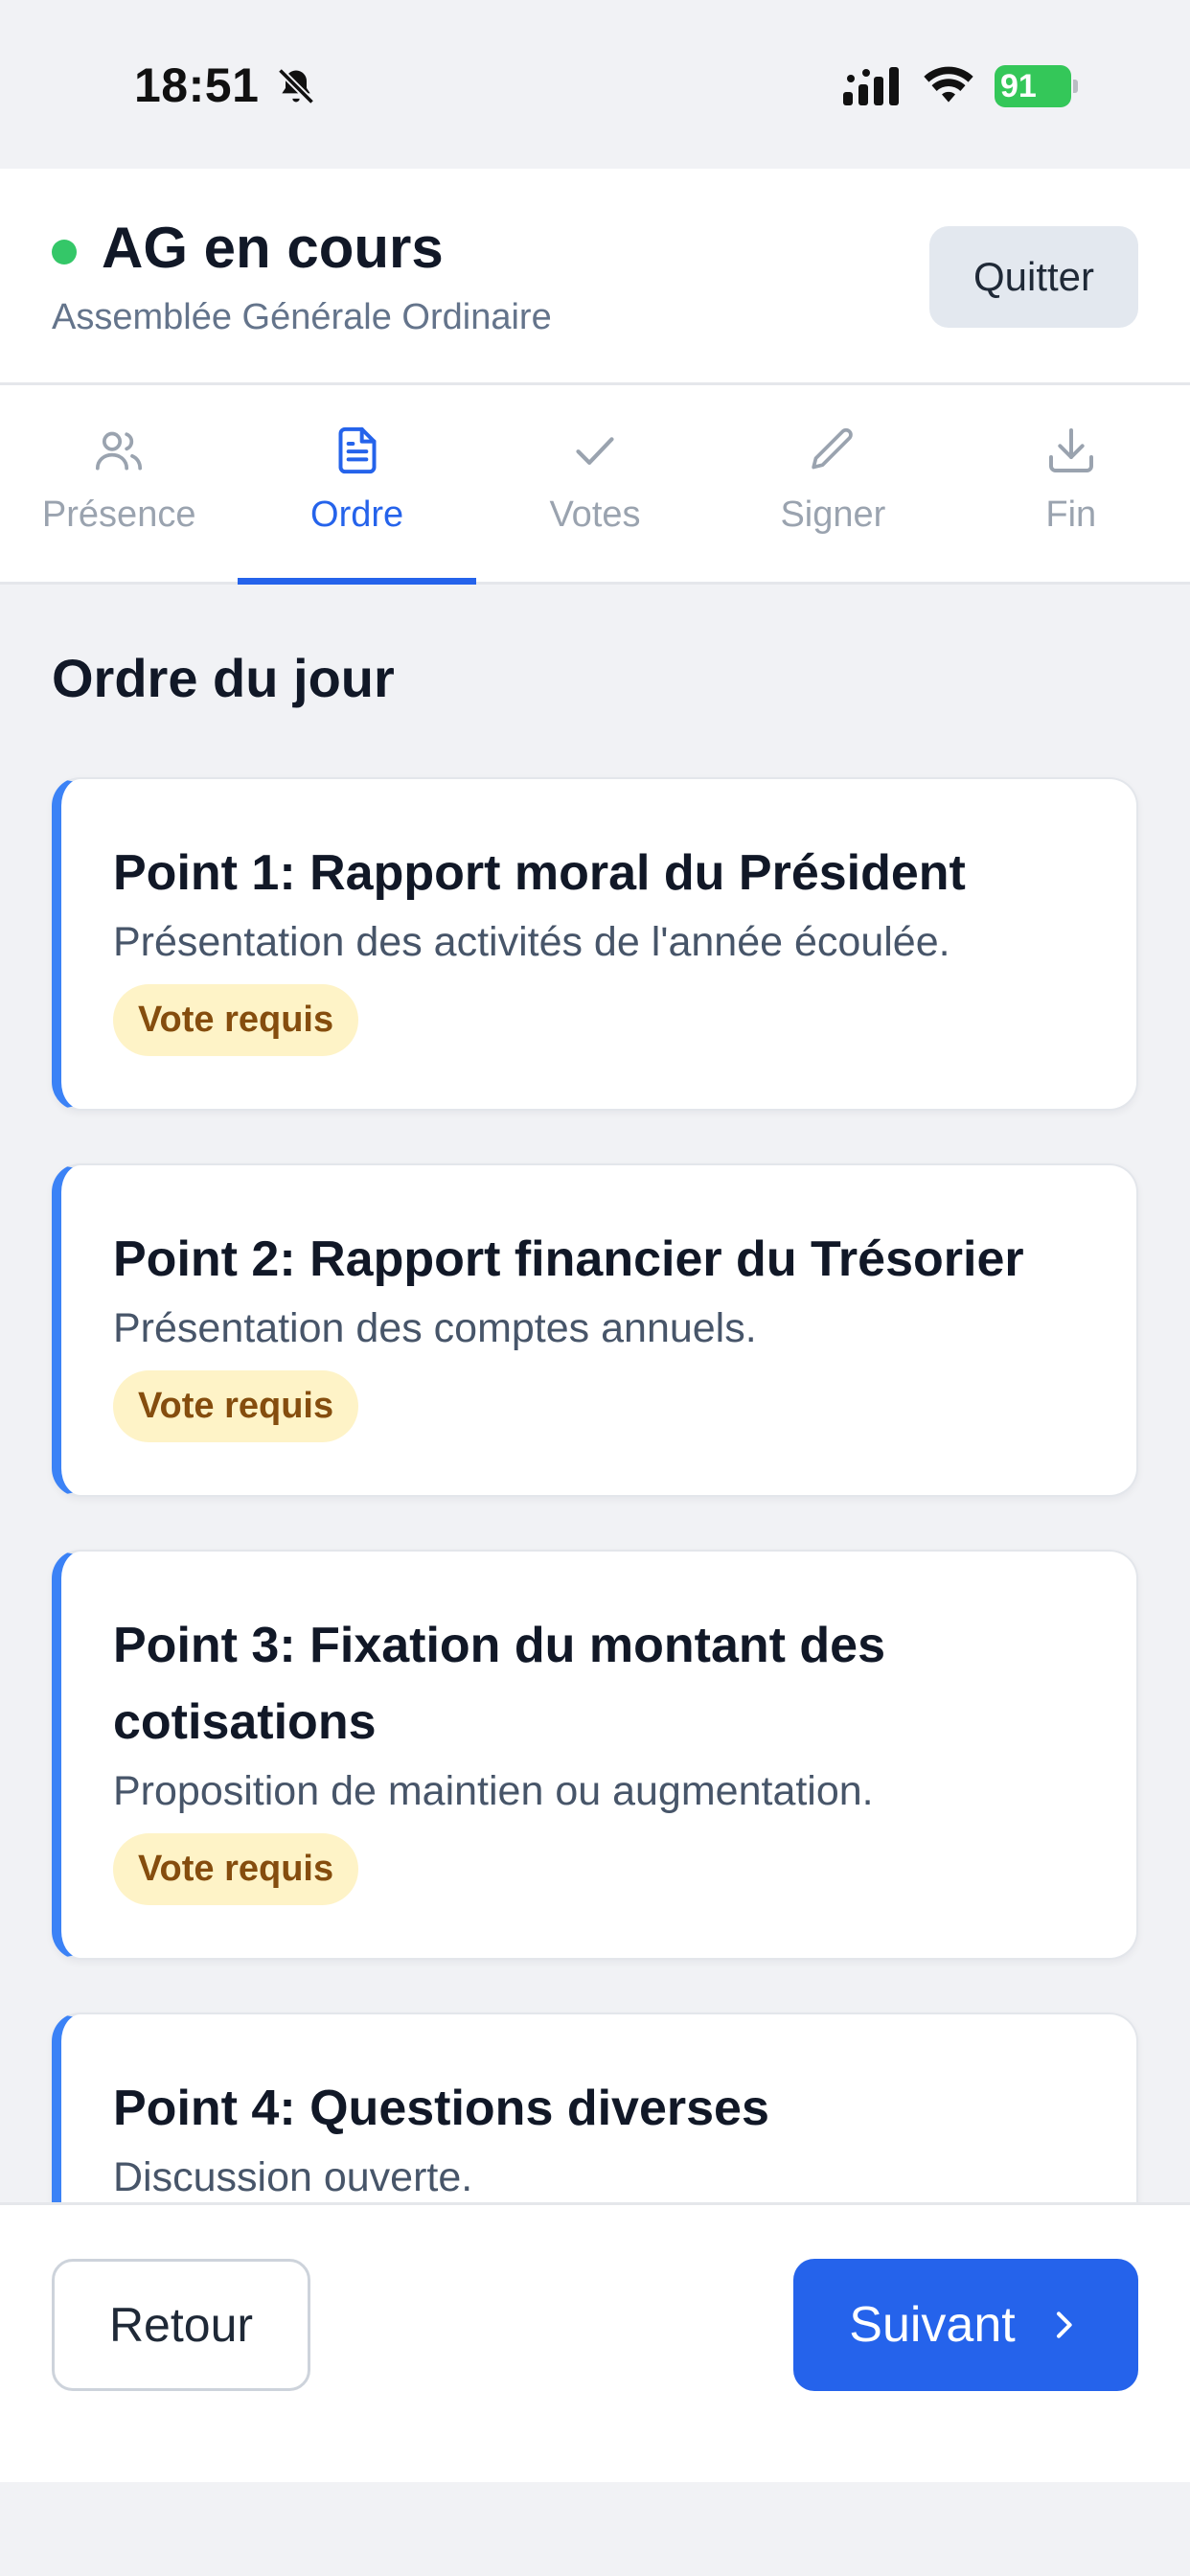  What do you see at coordinates (358, 450) in the screenshot?
I see `document-icon` at bounding box center [358, 450].